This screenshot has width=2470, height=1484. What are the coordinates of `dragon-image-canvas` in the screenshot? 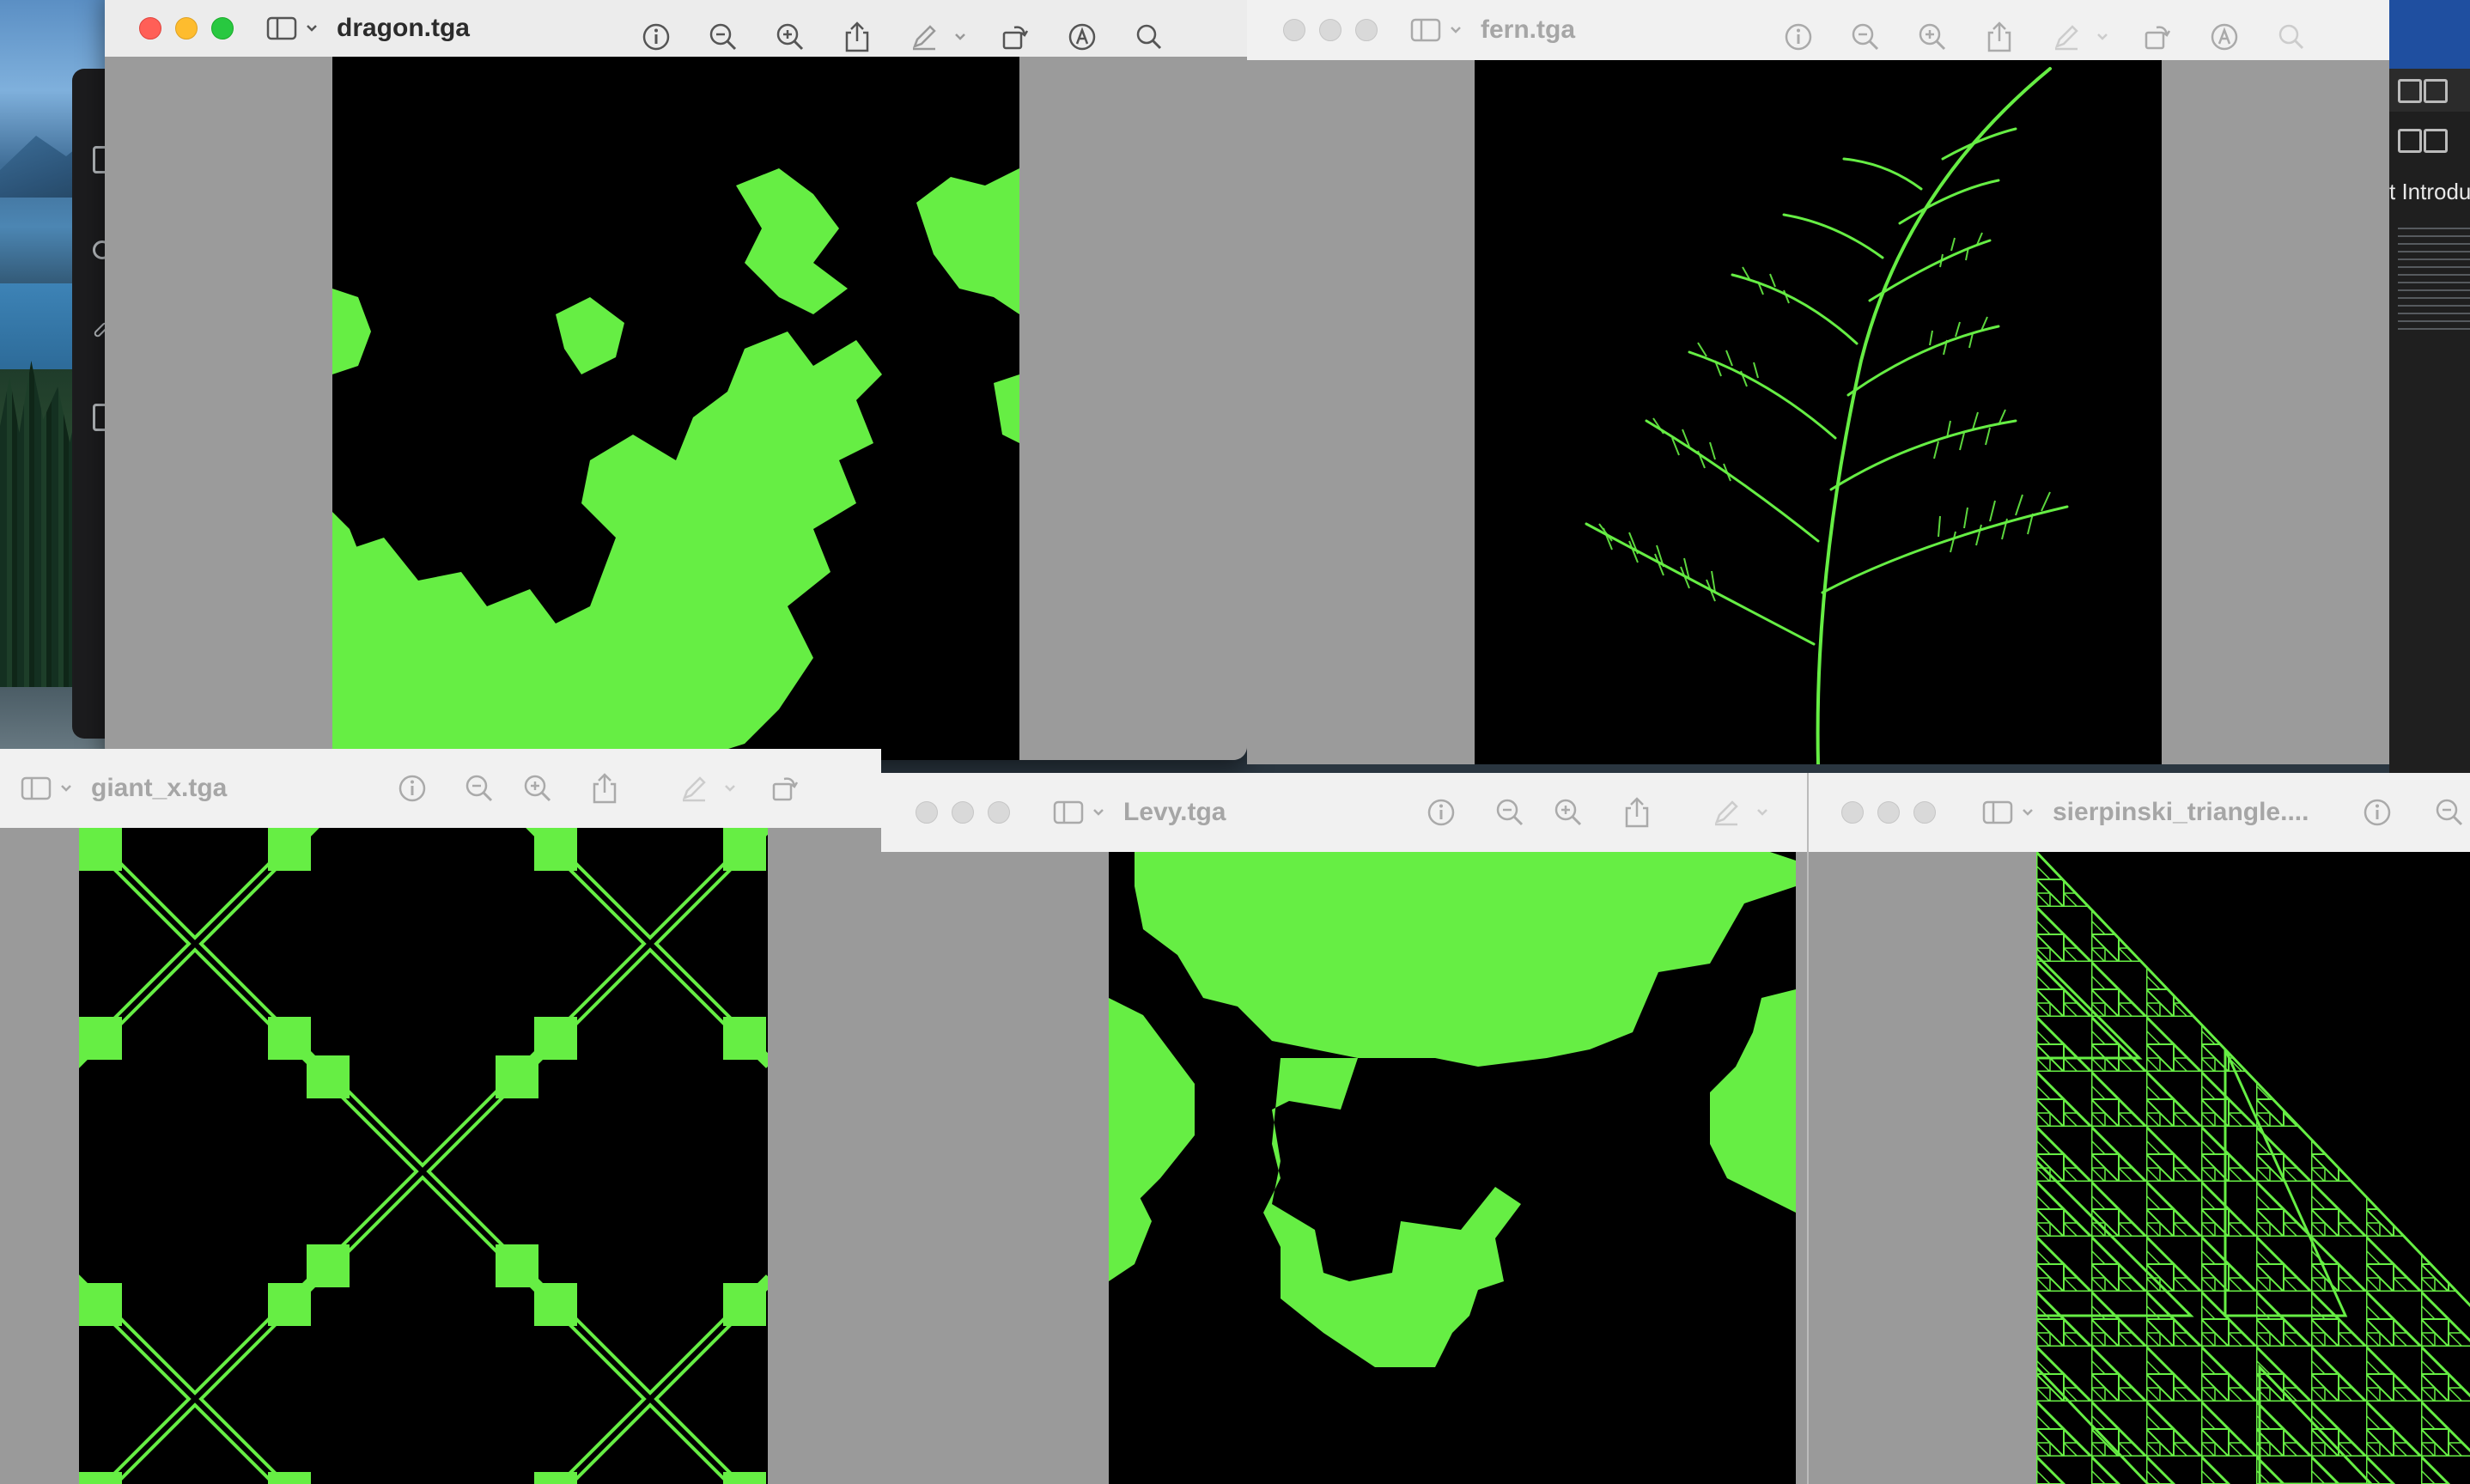 It's located at (675, 408).